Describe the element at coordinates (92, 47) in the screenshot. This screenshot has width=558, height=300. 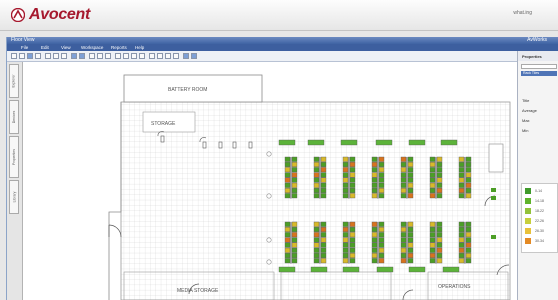
I see `menu-workspace: Workspace` at that location.